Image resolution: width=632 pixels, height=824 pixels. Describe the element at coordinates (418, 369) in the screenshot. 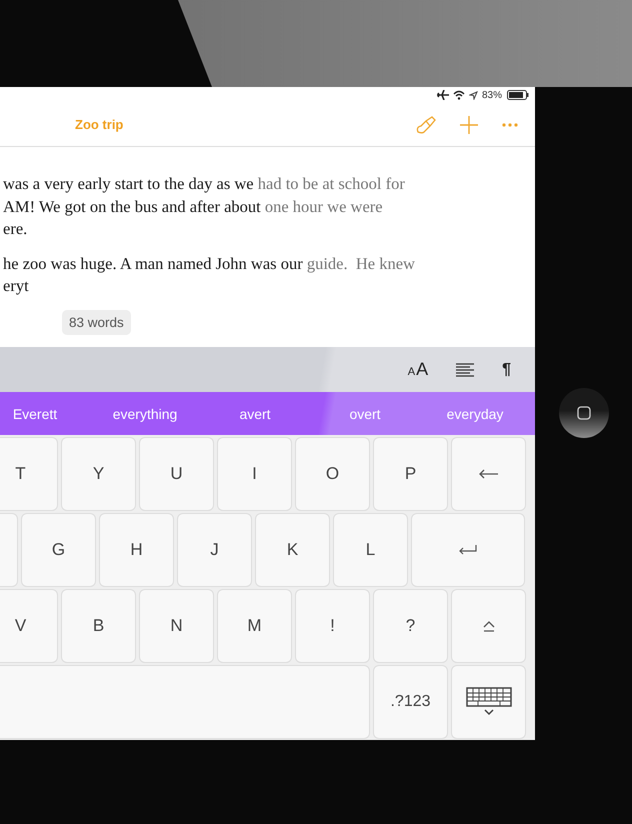

I see `text-size-button: AA` at that location.